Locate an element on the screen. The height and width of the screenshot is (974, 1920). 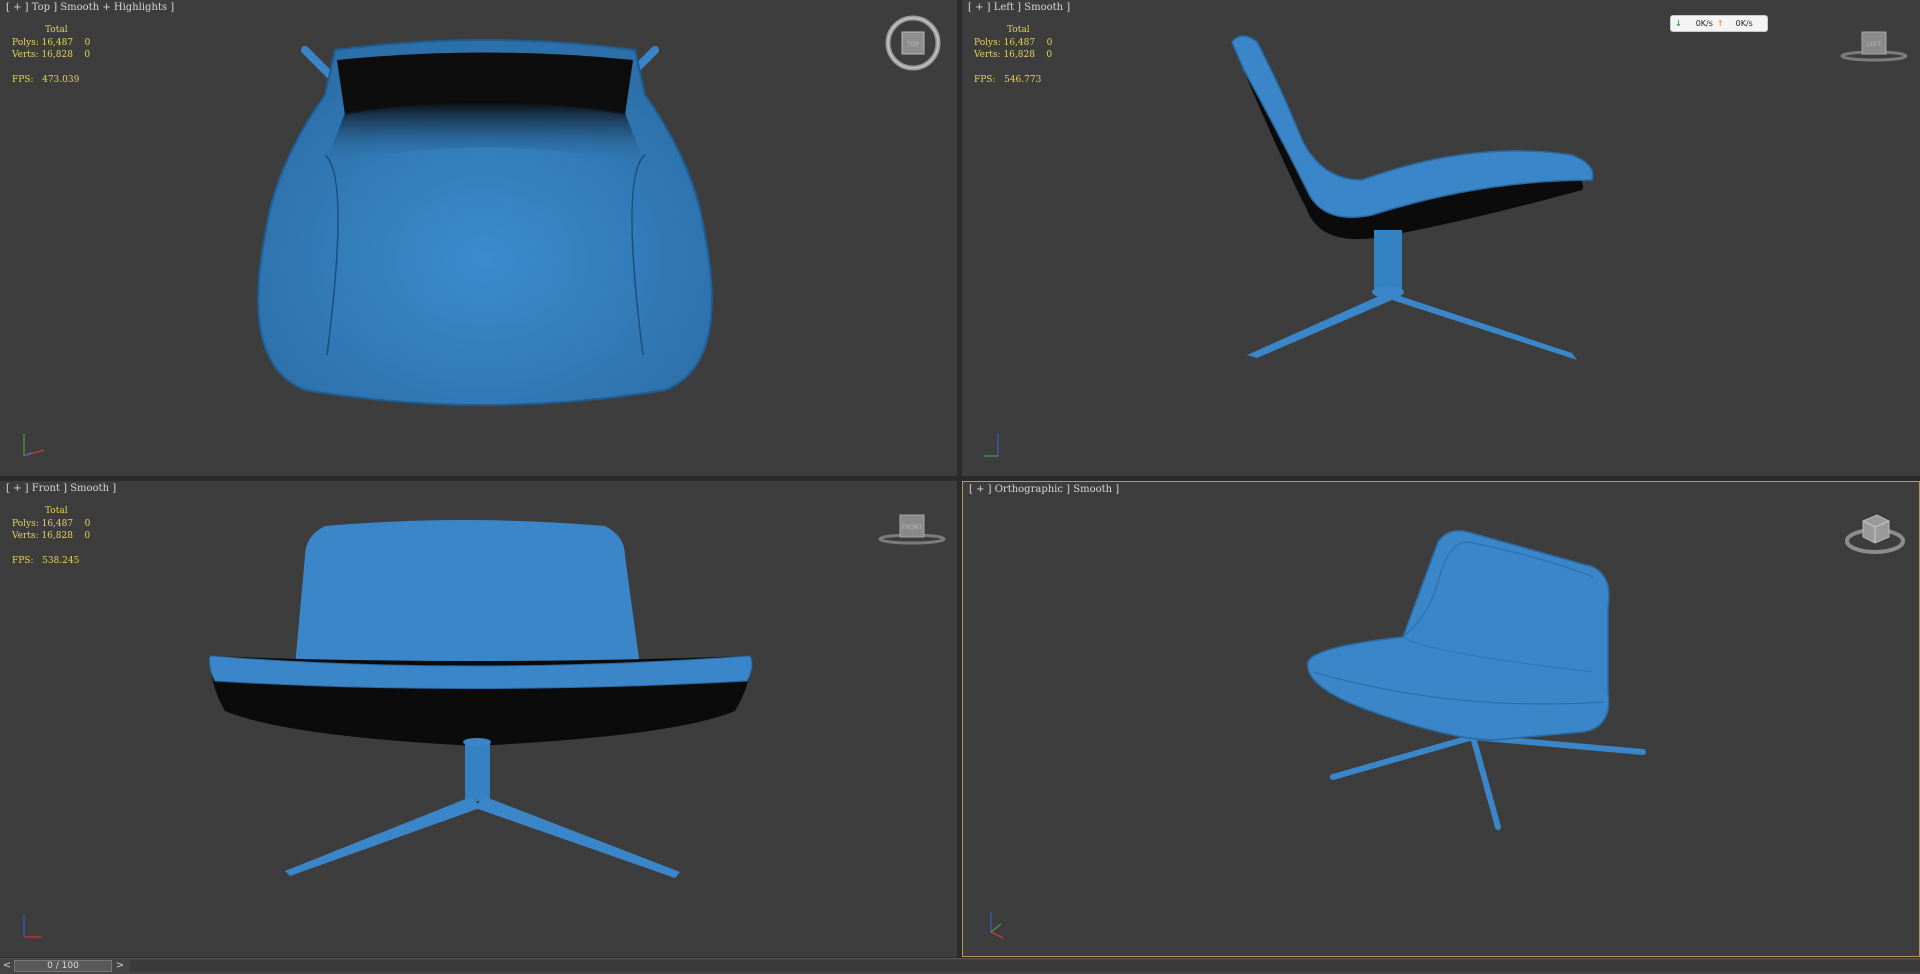
chair-model-front is located at coordinates (480, 721).